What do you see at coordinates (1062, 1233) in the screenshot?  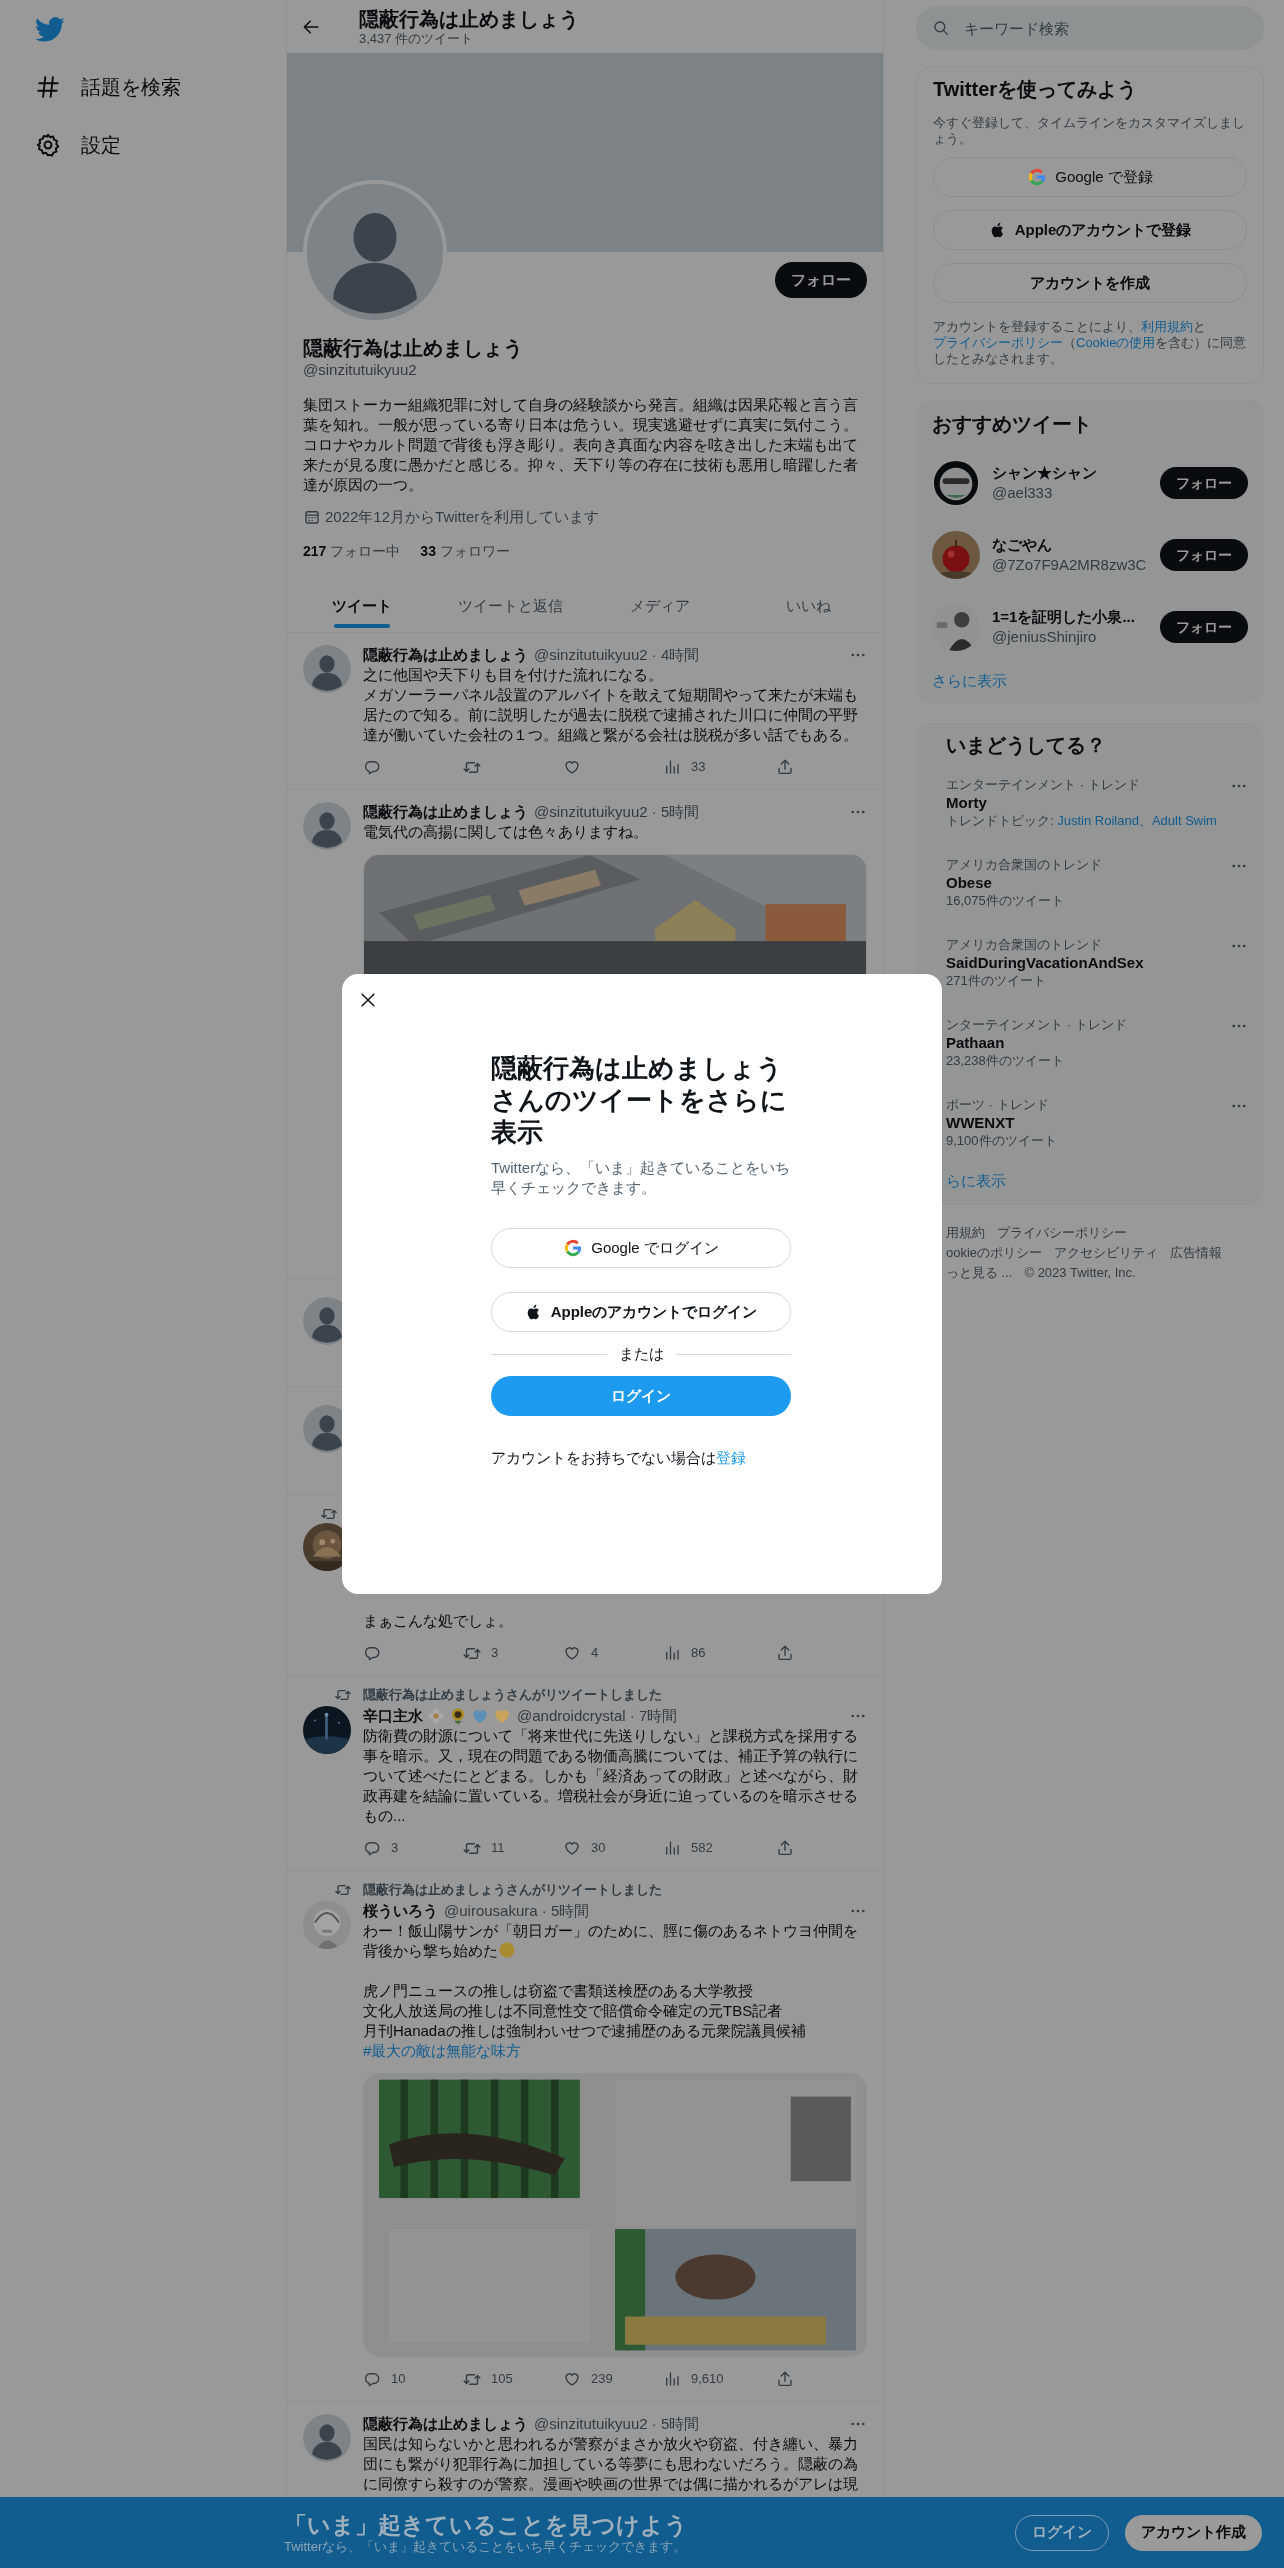 I see `footer-link: プライバシーポリシー` at bounding box center [1062, 1233].